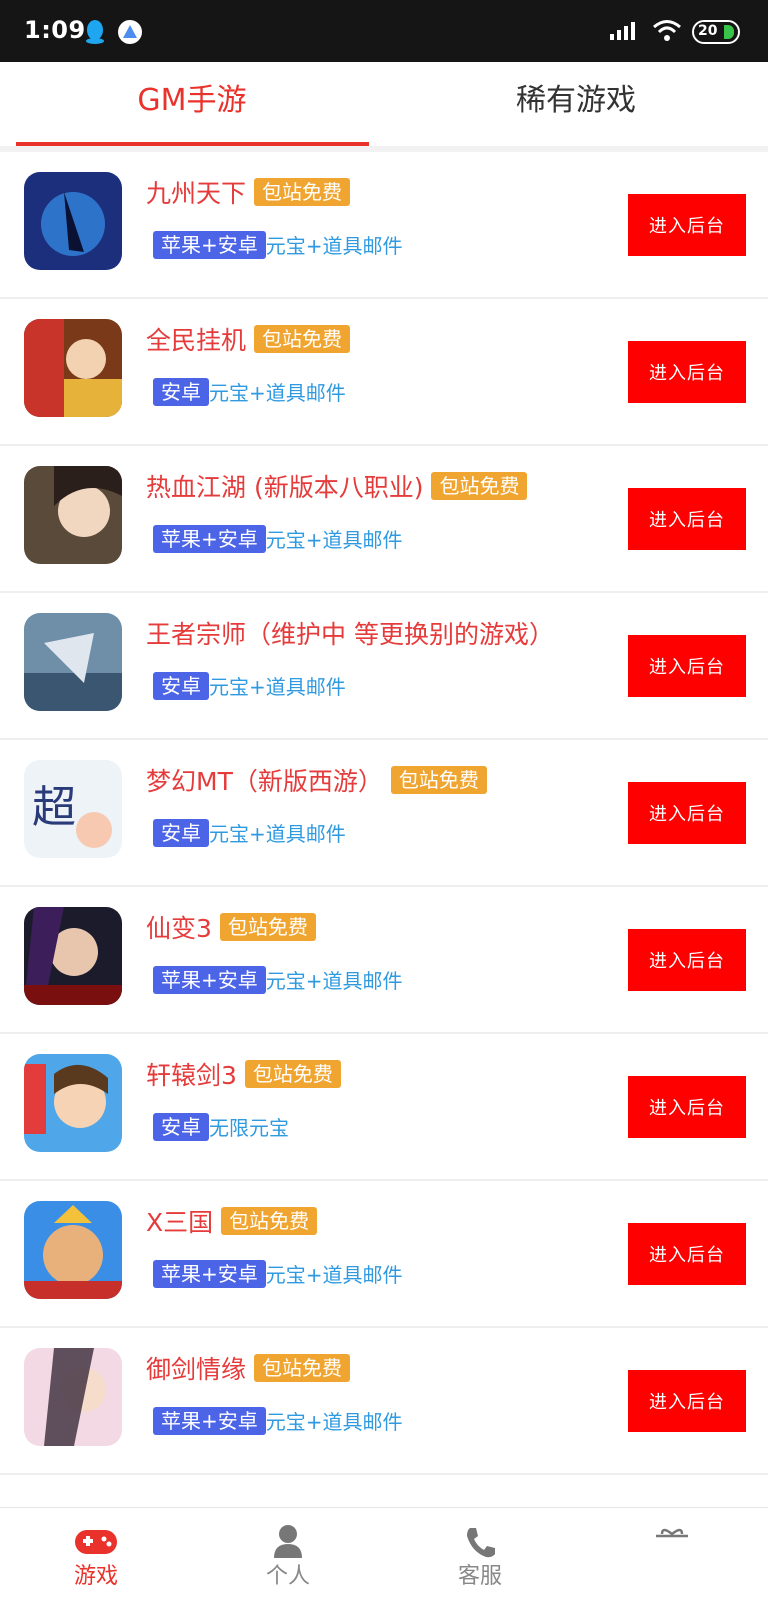  I want to click on qq-icon, so click(95, 34).